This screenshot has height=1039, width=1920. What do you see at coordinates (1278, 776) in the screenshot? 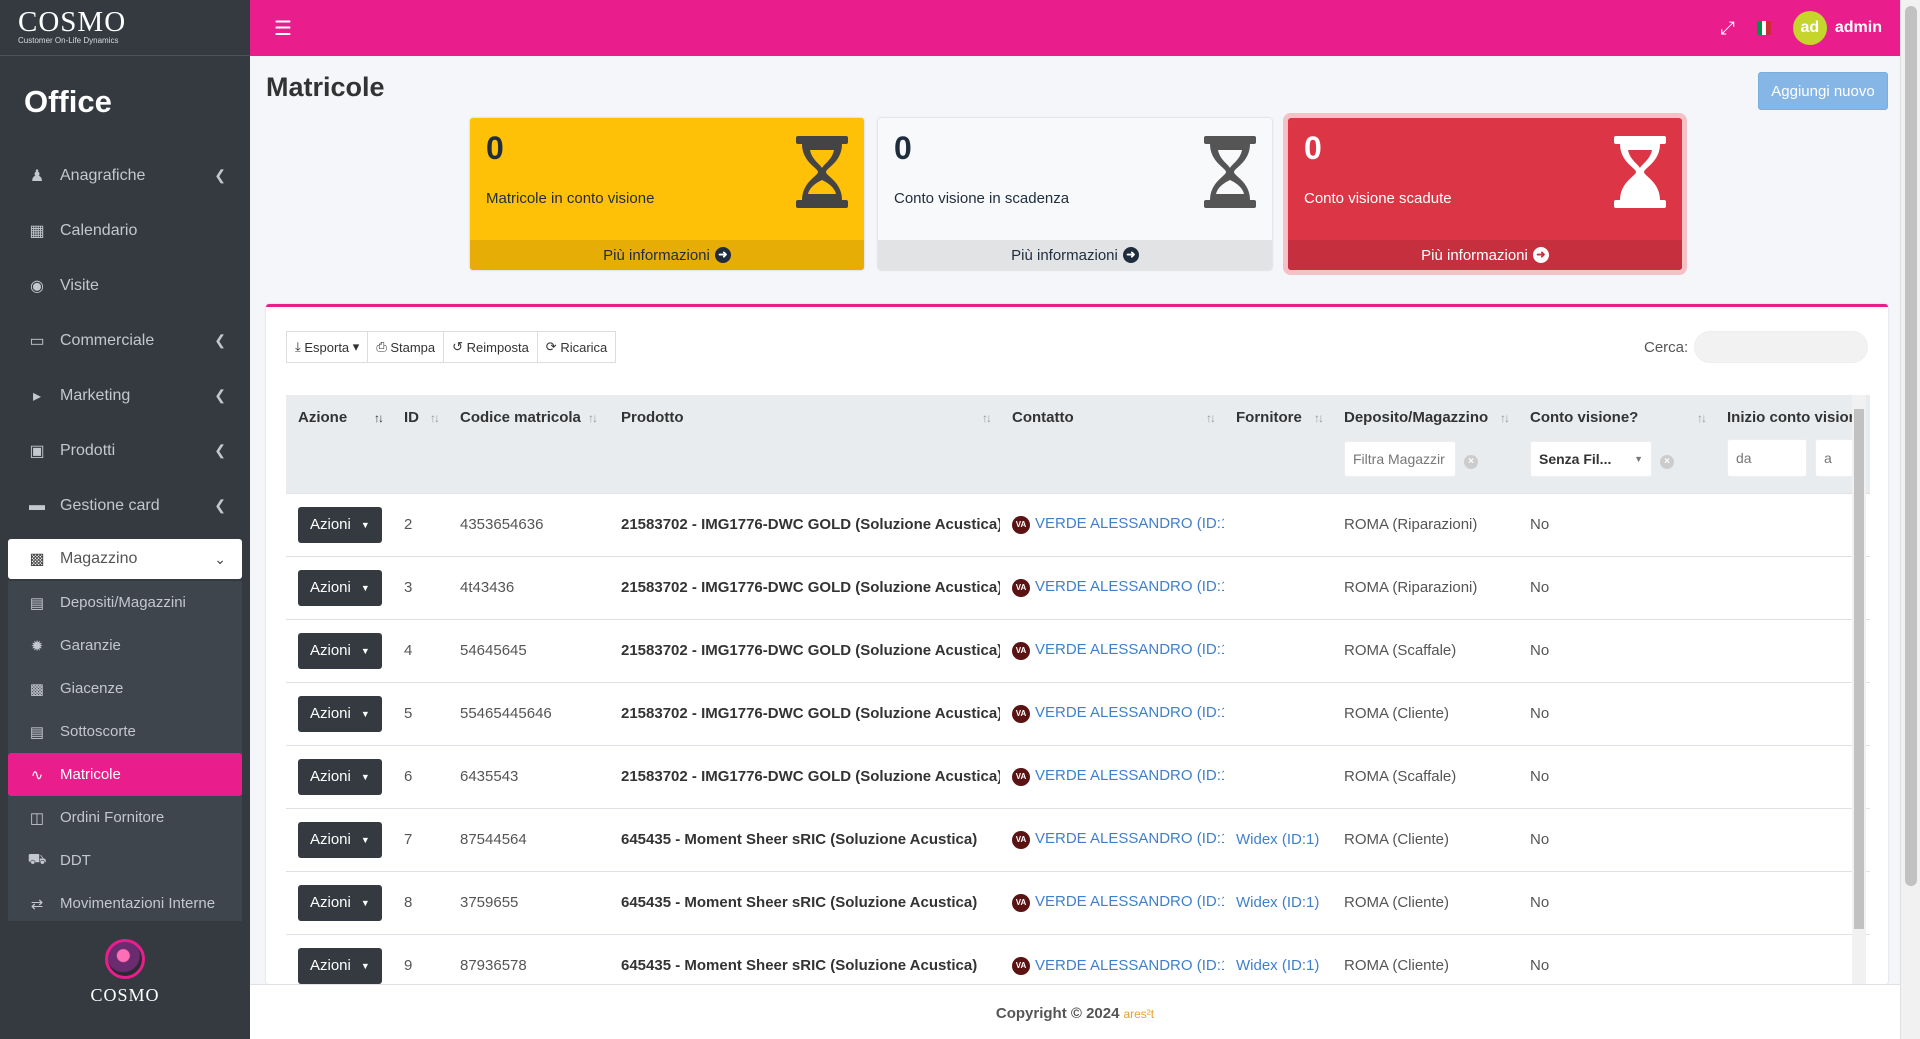
I see `supplier-cell` at bounding box center [1278, 776].